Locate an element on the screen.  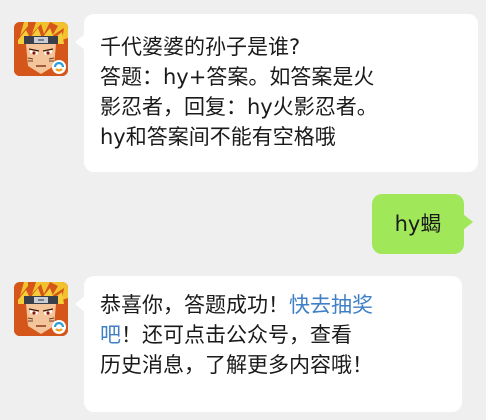
message-text-line: 历史消息，了解更多内容哦！ is located at coordinates (236, 365).